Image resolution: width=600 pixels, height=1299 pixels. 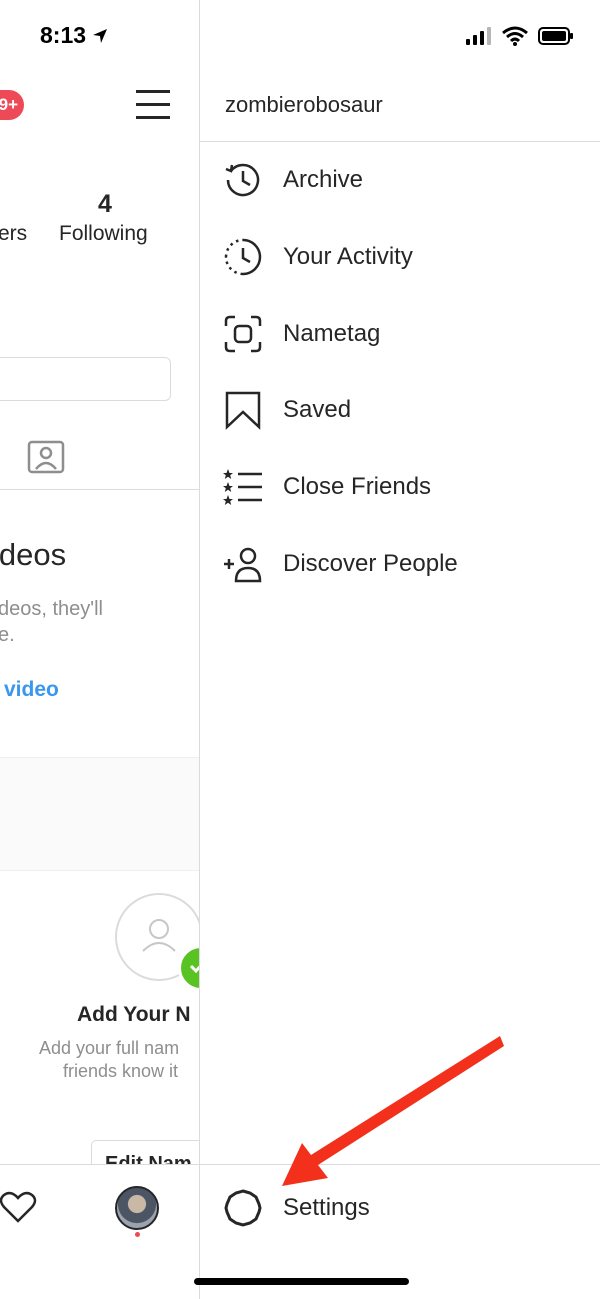 What do you see at coordinates (402, 180) in the screenshot?
I see `menu-item-archive: Archive` at bounding box center [402, 180].